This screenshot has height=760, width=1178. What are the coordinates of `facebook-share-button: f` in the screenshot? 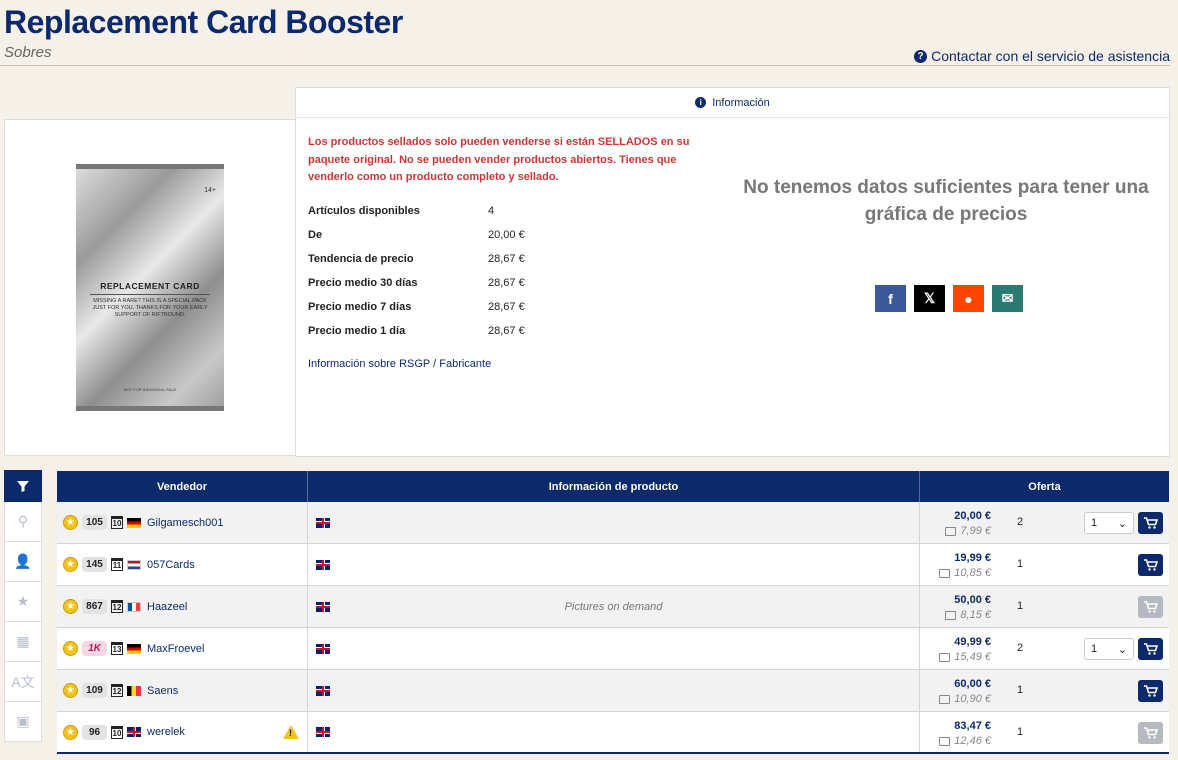 It's located at (890, 298).